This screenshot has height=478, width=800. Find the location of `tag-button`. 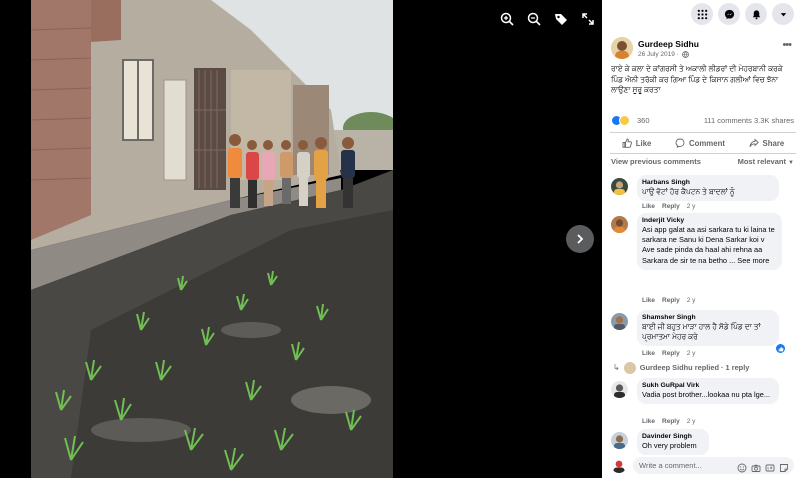

tag-button is located at coordinates (560, 18).